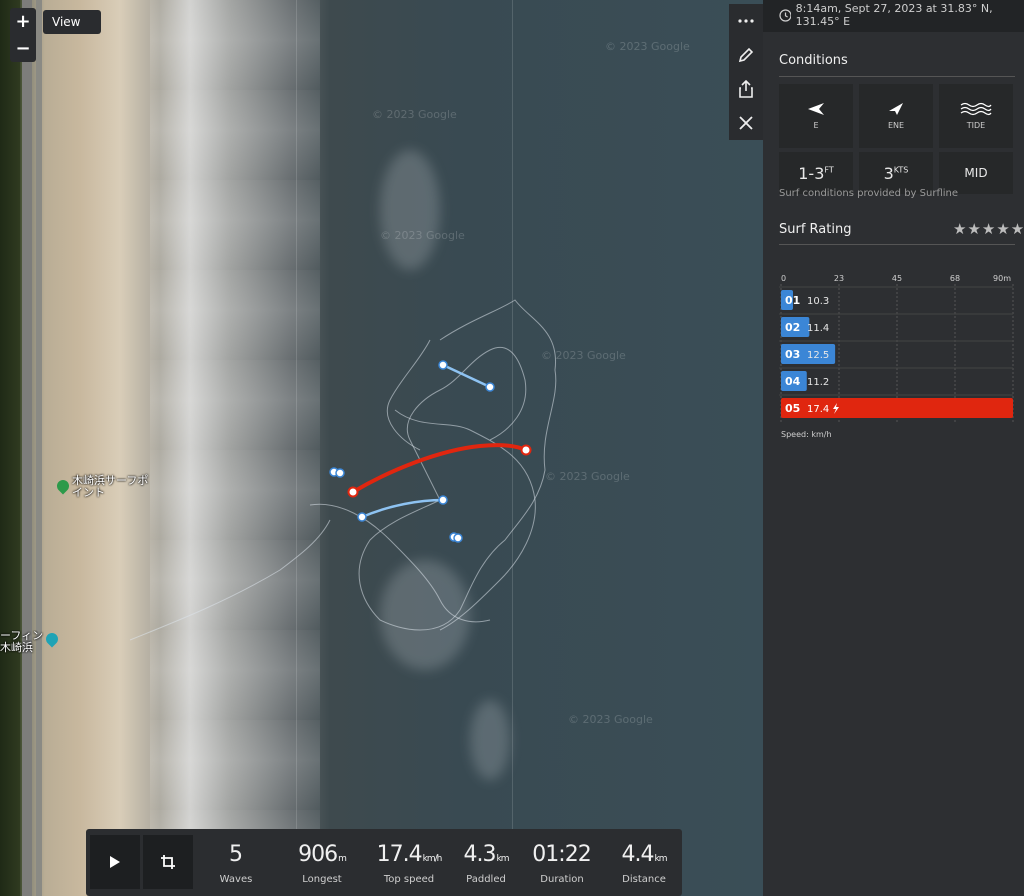  Describe the element at coordinates (888, 173) in the screenshot. I see `wind-speed-value: 3` at that location.